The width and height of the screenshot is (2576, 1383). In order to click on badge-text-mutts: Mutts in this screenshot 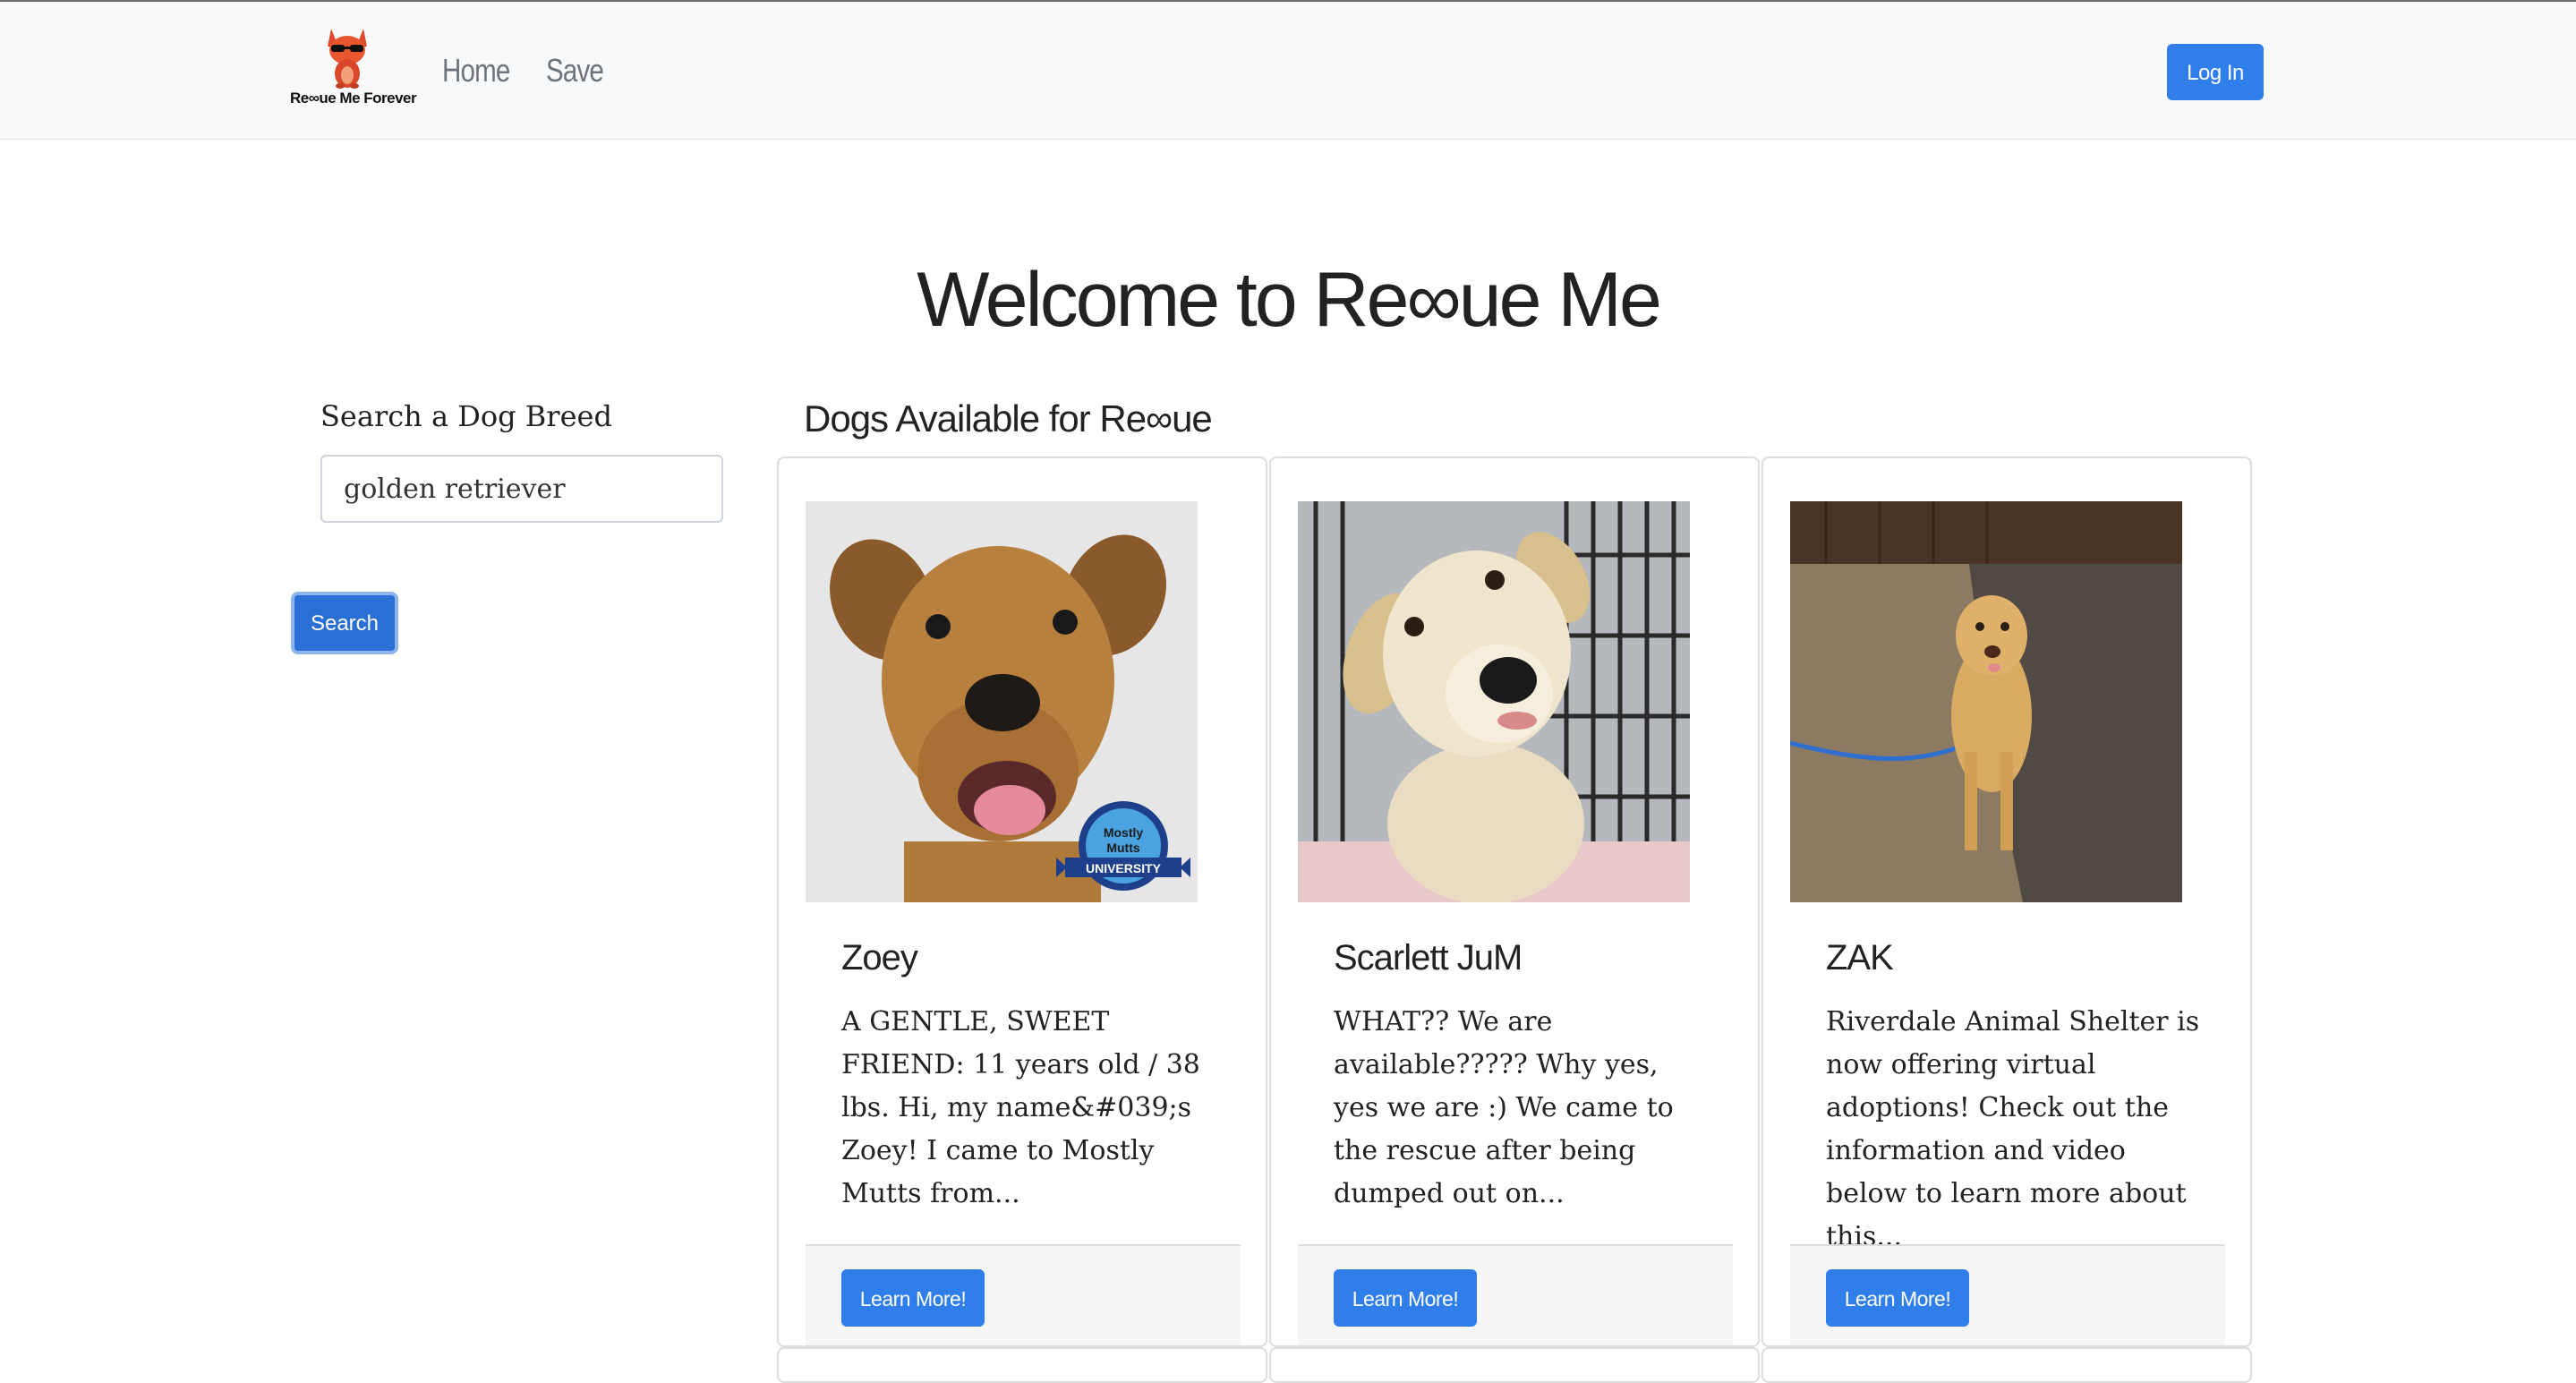, I will do `click(1123, 848)`.